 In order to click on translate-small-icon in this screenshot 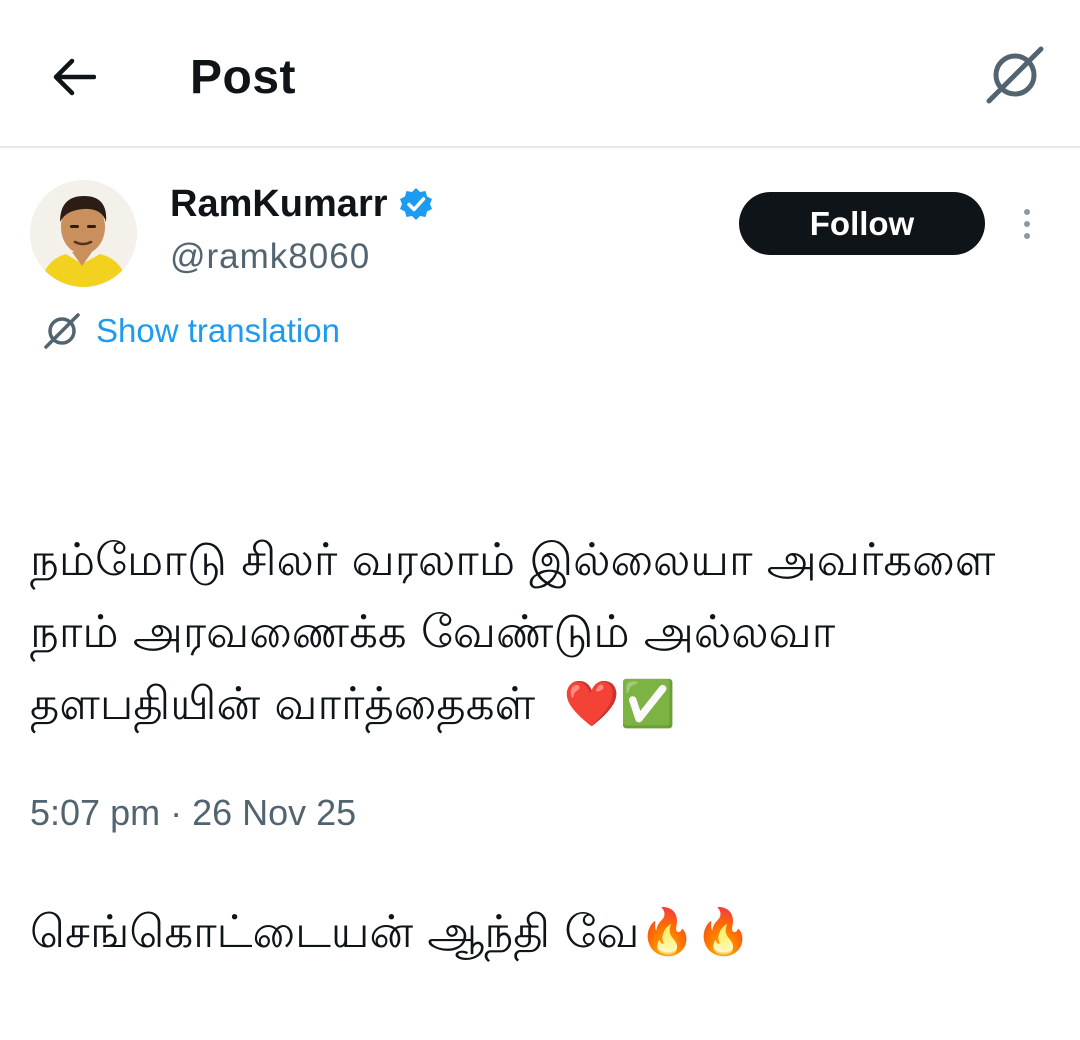, I will do `click(62, 331)`.